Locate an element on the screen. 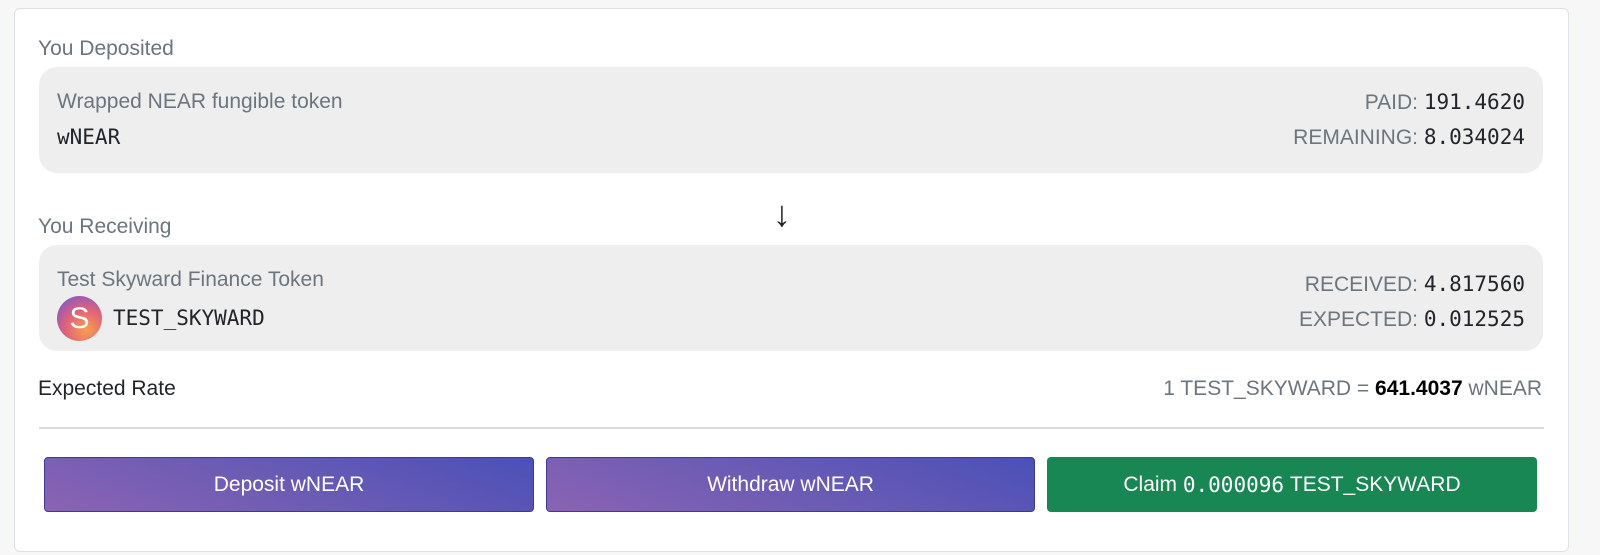  arrow-down-icon: ↓ is located at coordinates (782, 213).